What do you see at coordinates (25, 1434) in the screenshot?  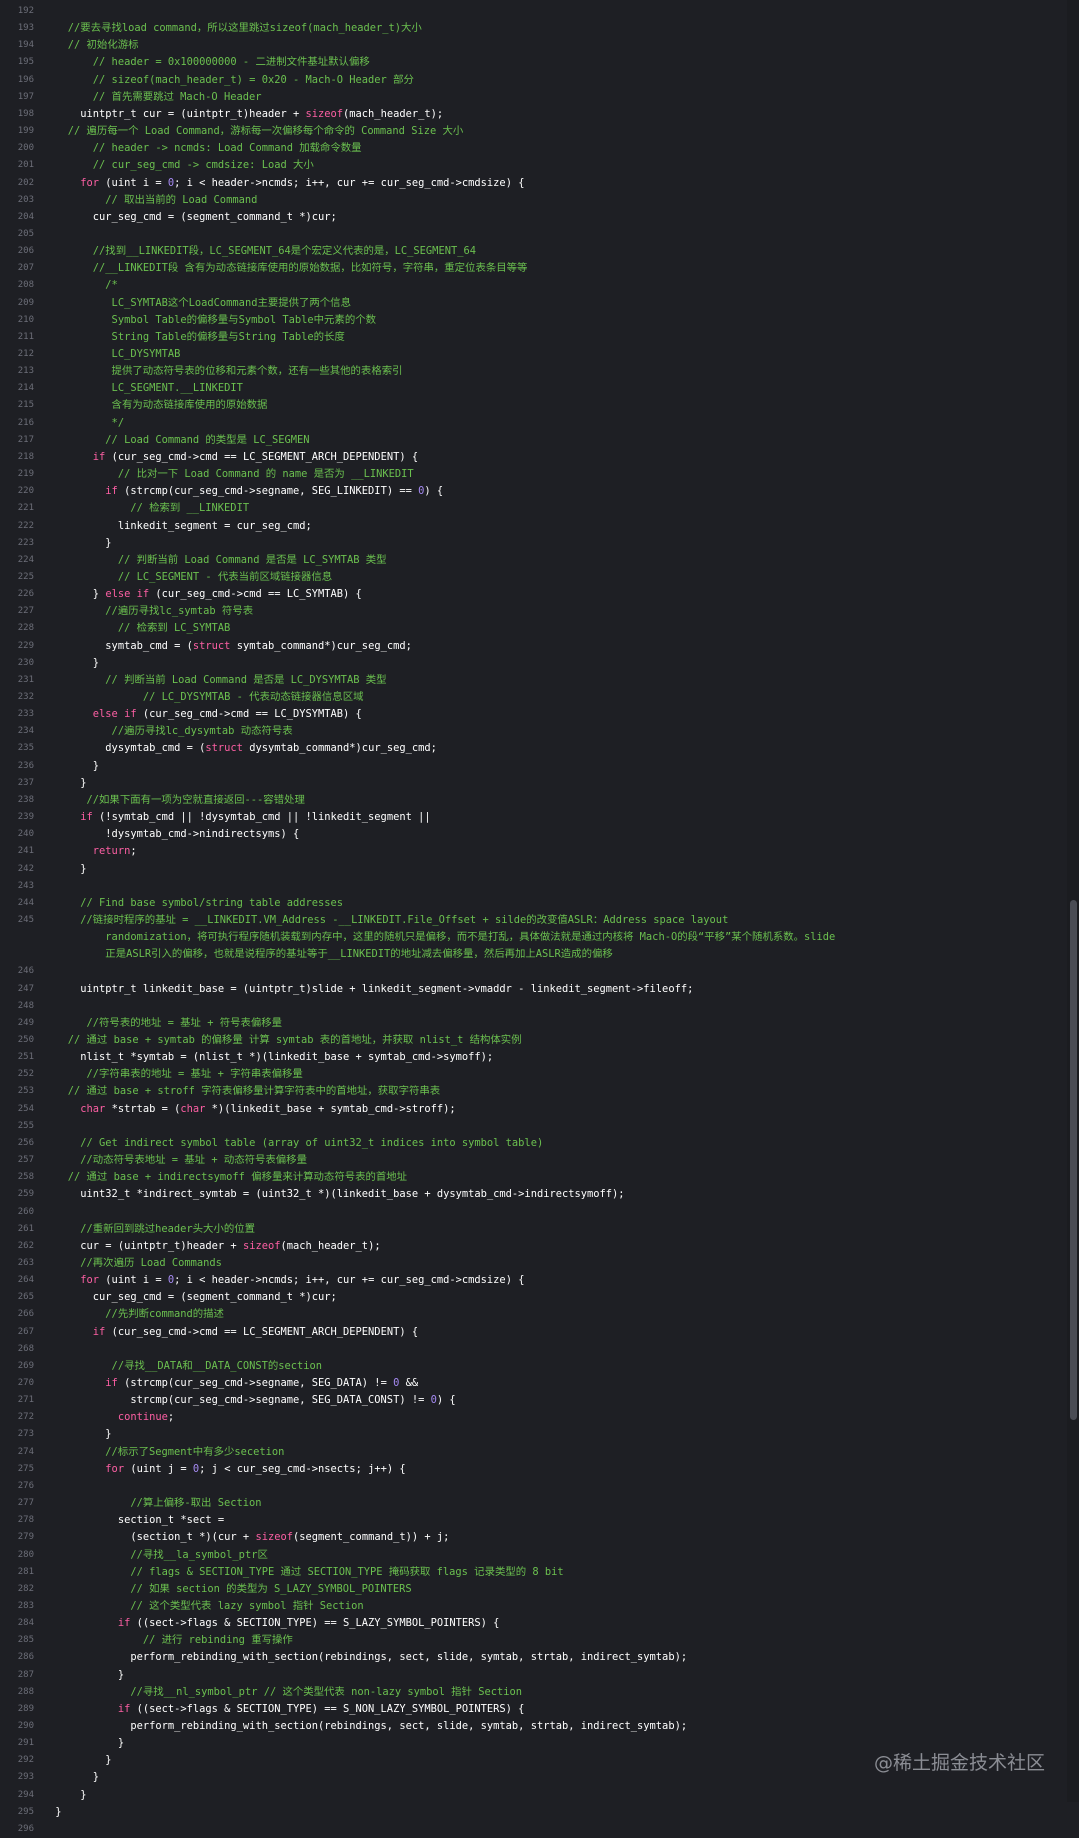 I see `line-number: 273` at bounding box center [25, 1434].